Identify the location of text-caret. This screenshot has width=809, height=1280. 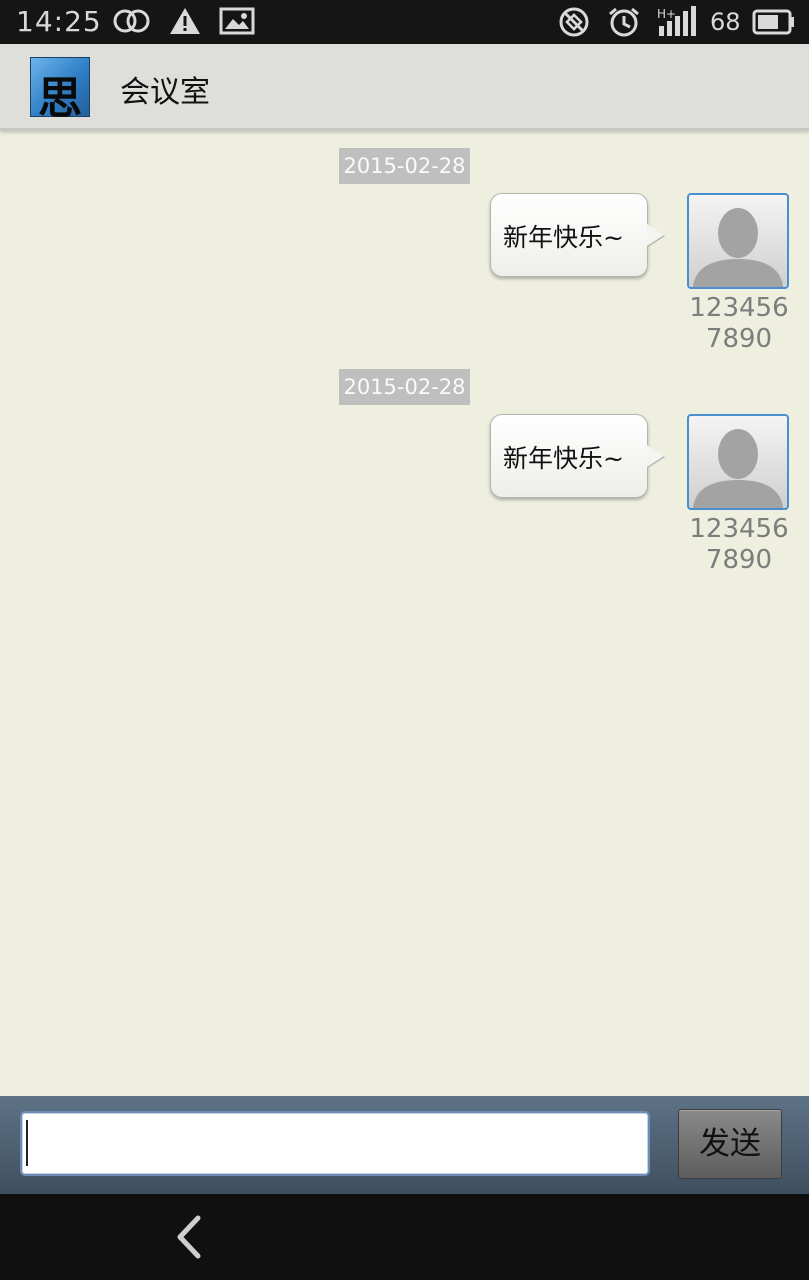
(27, 1143).